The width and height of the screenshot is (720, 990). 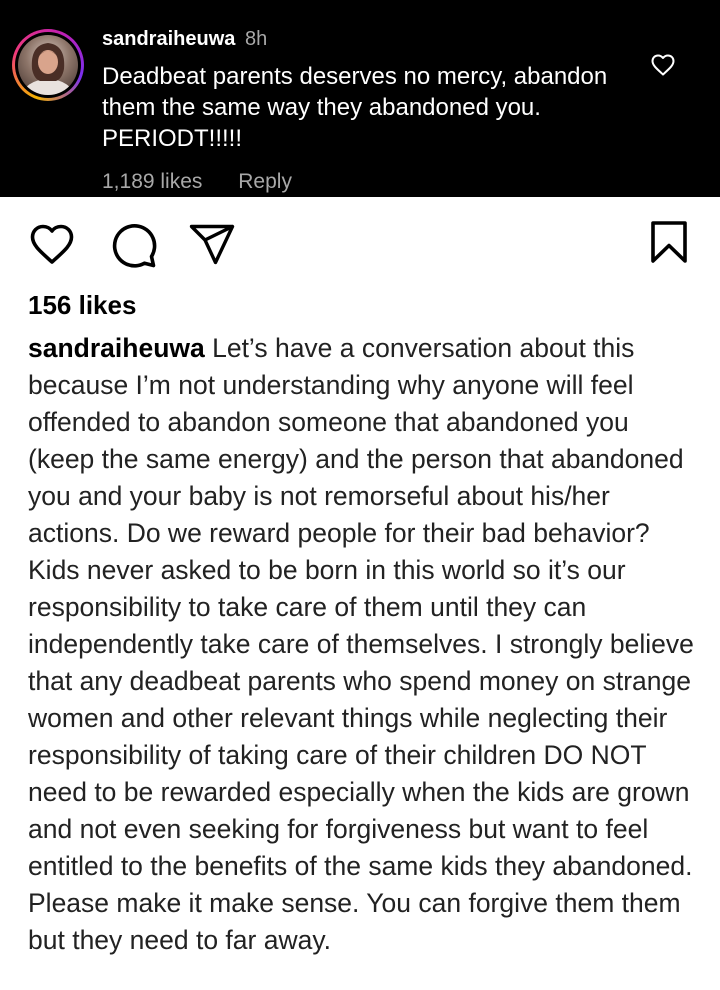 What do you see at coordinates (212, 244) in the screenshot?
I see `paper-plane-icon` at bounding box center [212, 244].